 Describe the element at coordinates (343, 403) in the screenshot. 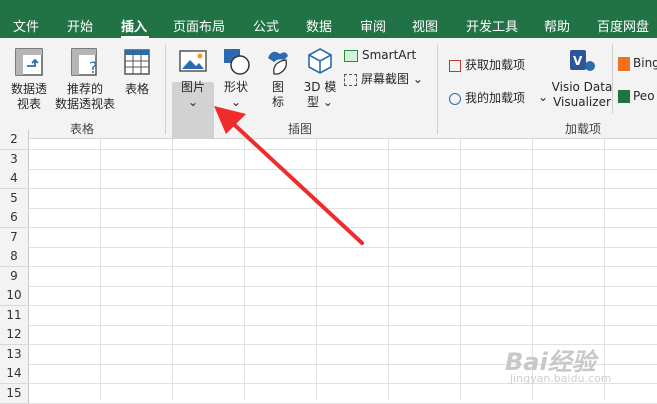

I see `row-gridline` at that location.